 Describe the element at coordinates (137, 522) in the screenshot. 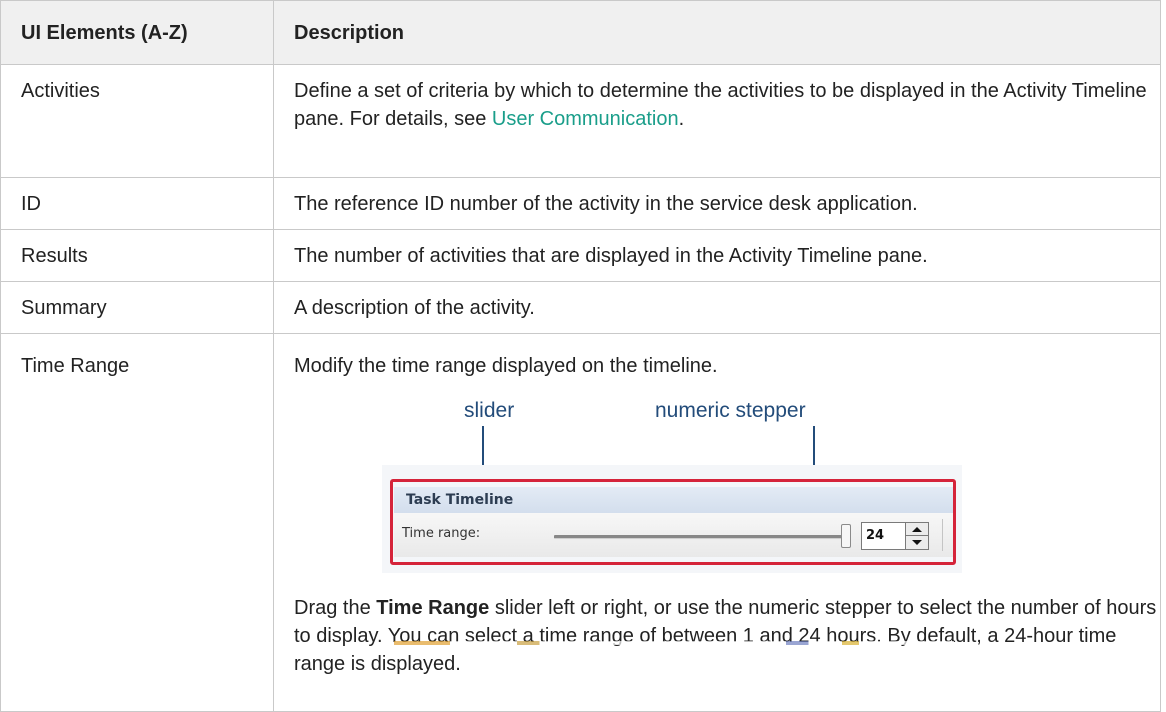

I see `ui-element-name: Time Range` at that location.